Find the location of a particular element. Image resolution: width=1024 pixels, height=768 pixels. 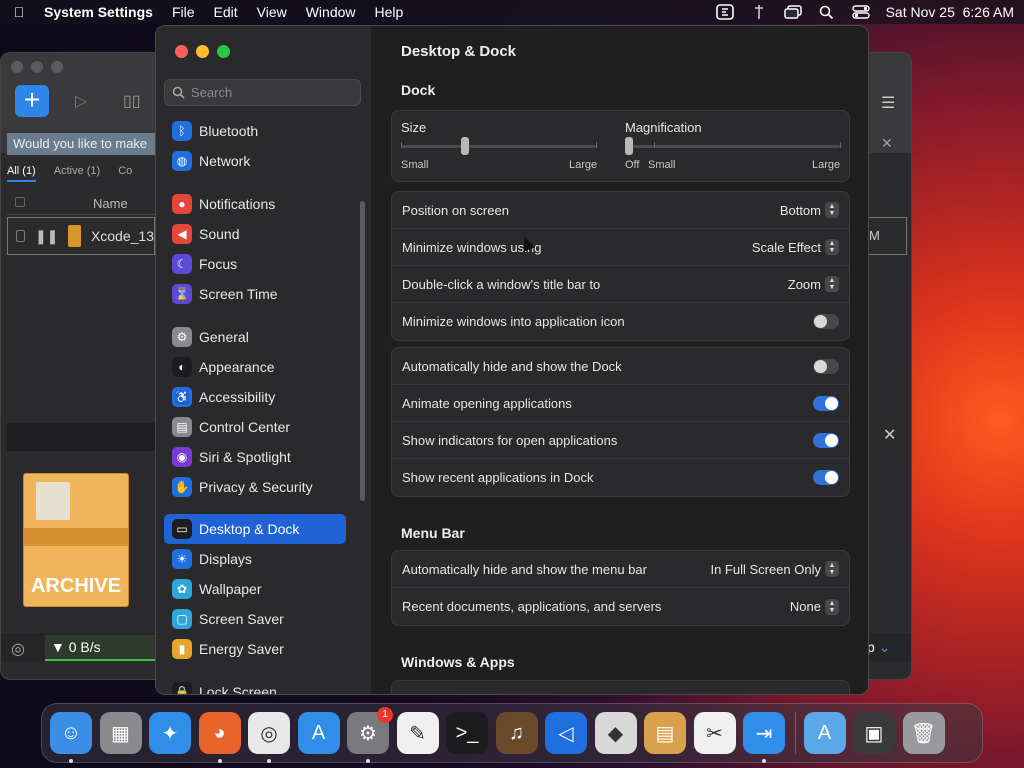

list-menu-icon: ☰ is located at coordinates (888, 103).